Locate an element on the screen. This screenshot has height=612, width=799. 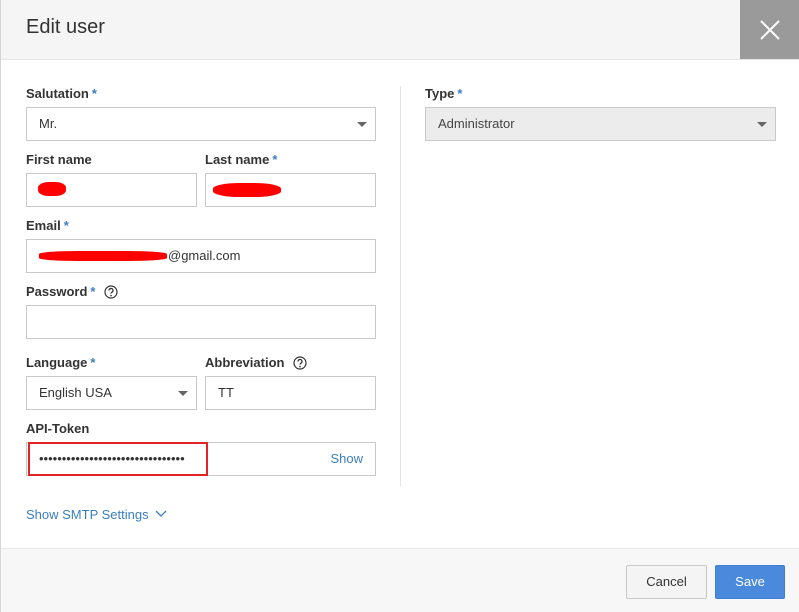
api-token-label: API-Token is located at coordinates (58, 428).